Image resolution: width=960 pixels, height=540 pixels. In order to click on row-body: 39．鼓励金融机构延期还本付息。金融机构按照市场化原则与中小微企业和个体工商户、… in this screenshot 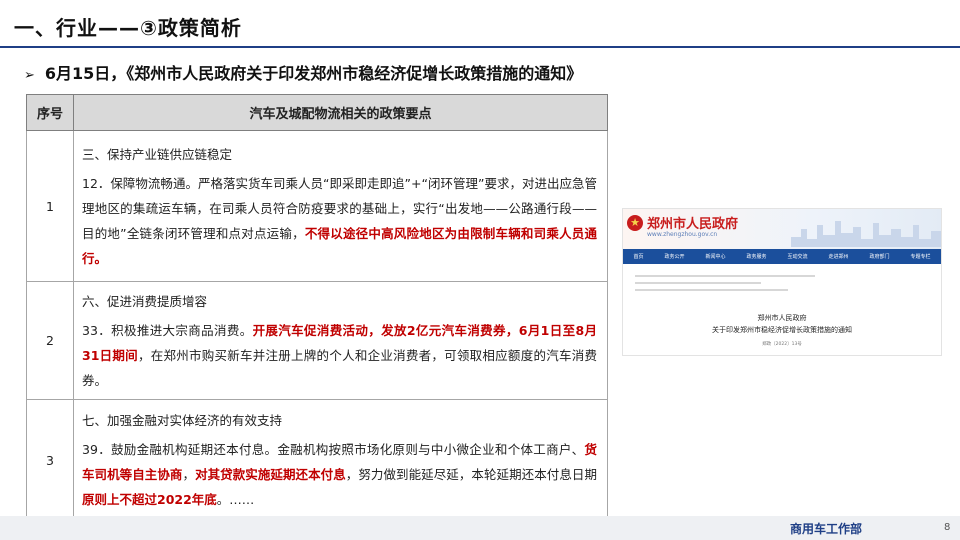, I will do `click(339, 474)`.